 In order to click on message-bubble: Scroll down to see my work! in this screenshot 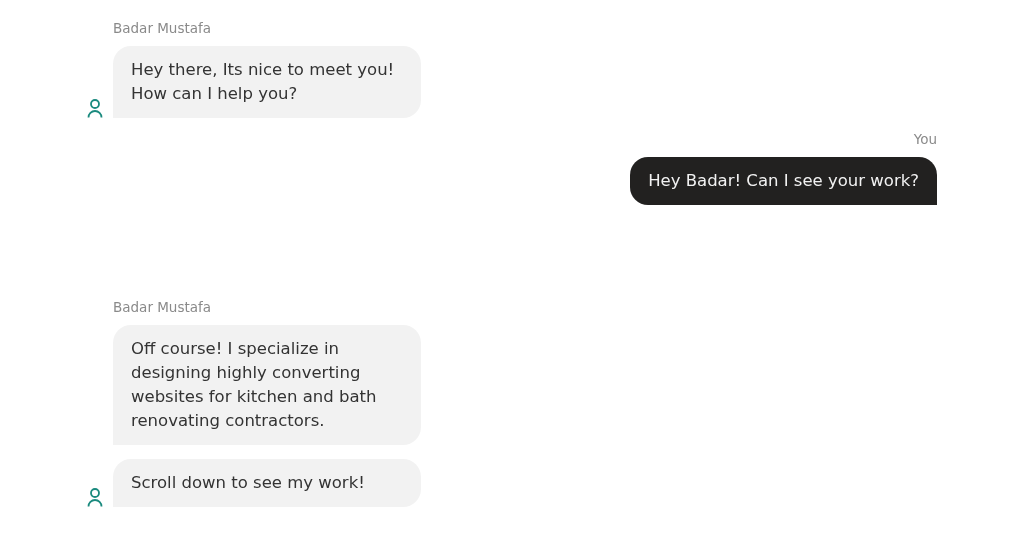, I will do `click(267, 483)`.